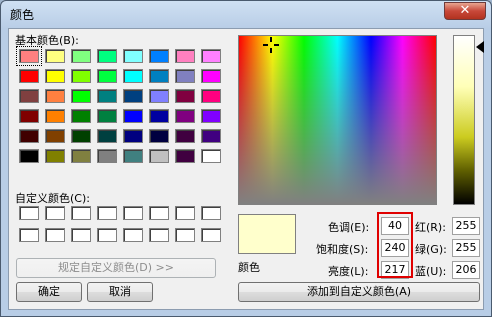  Describe the element at coordinates (267, 234) in the screenshot. I see `color-preview` at that location.